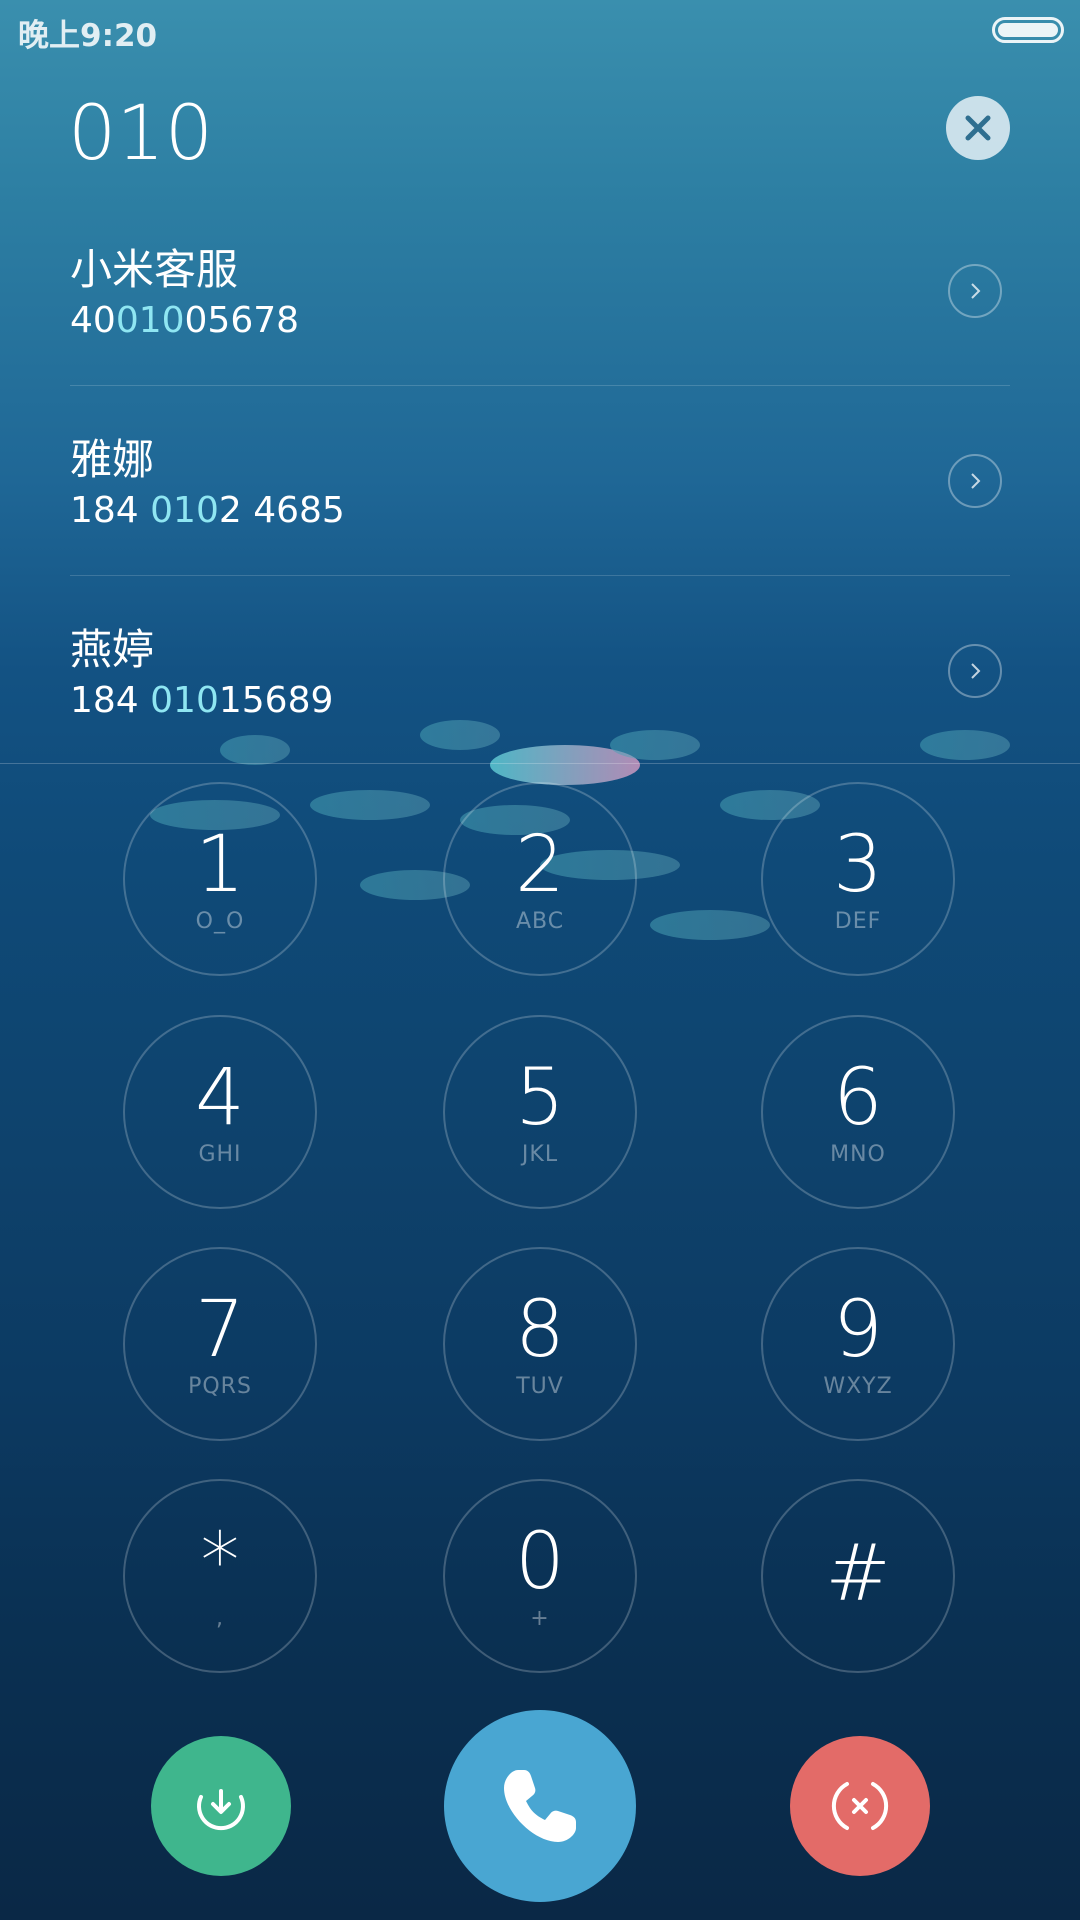  Describe the element at coordinates (202, 700) in the screenshot. I see `result-number: 184 01015689` at that location.